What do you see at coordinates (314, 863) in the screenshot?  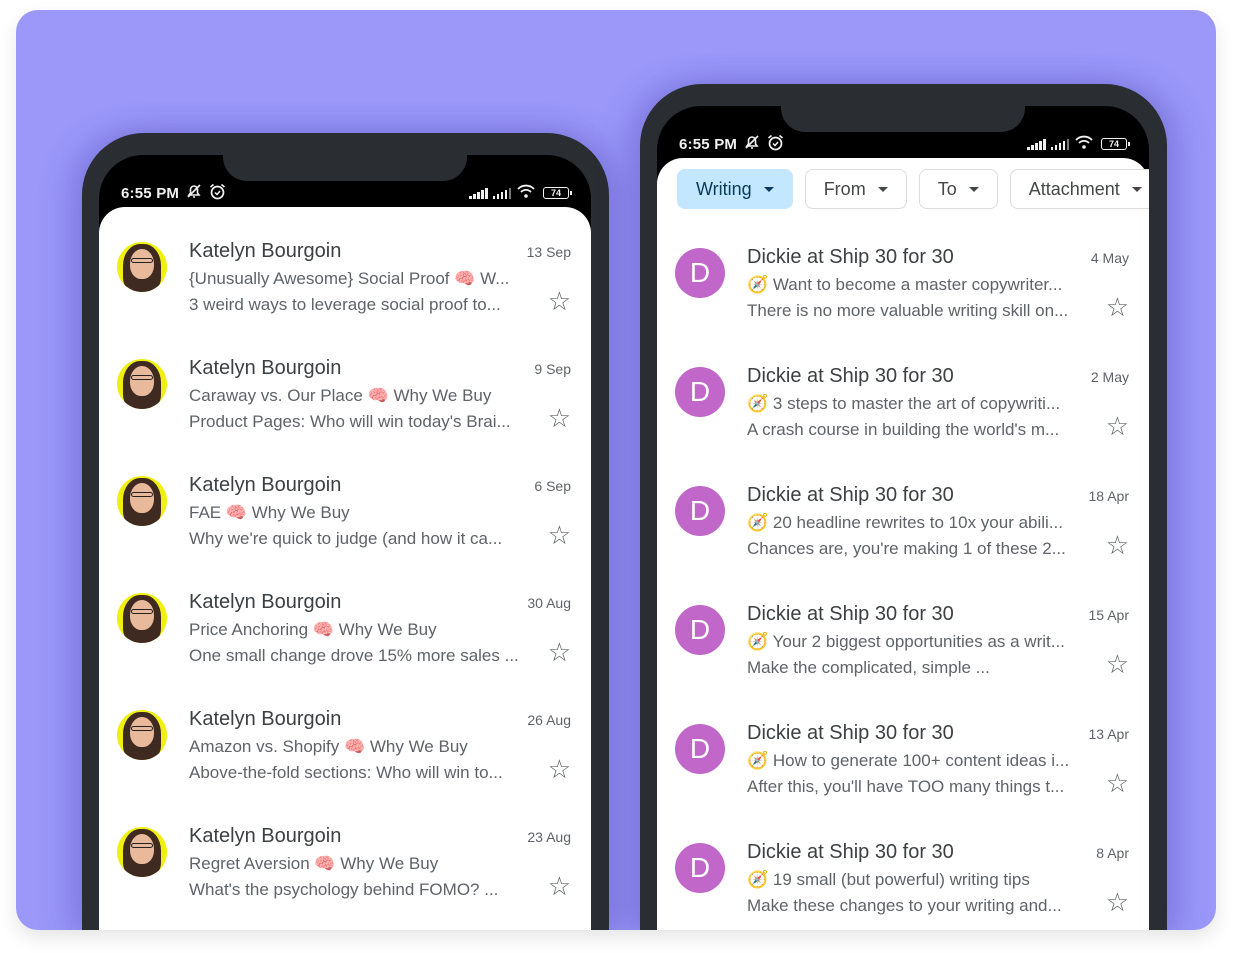 I see `email-subject: Regret Aversion 🧠 Why We Buy` at bounding box center [314, 863].